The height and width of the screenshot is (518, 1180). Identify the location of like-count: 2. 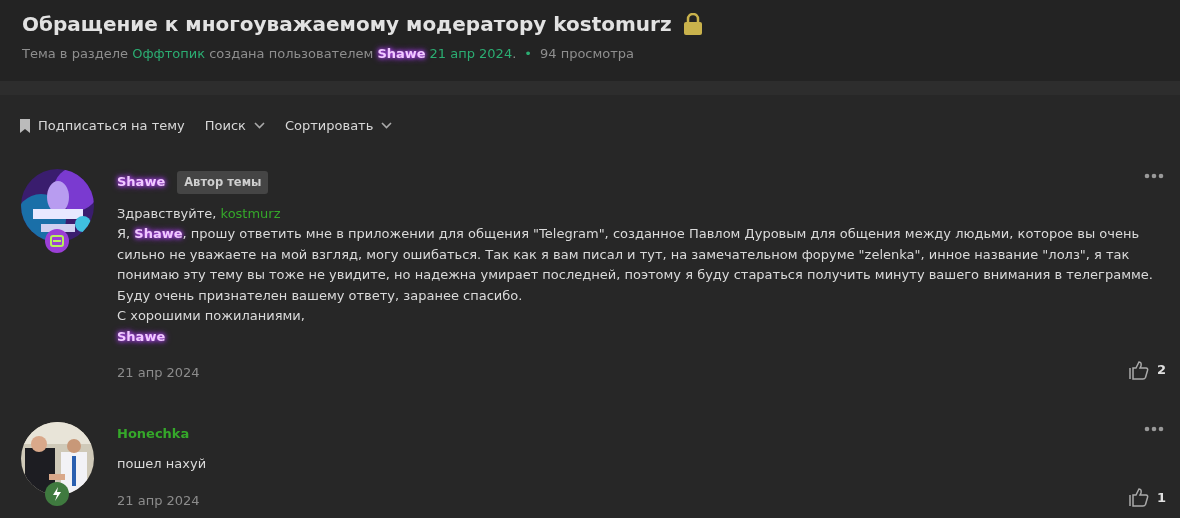
(1161, 369).